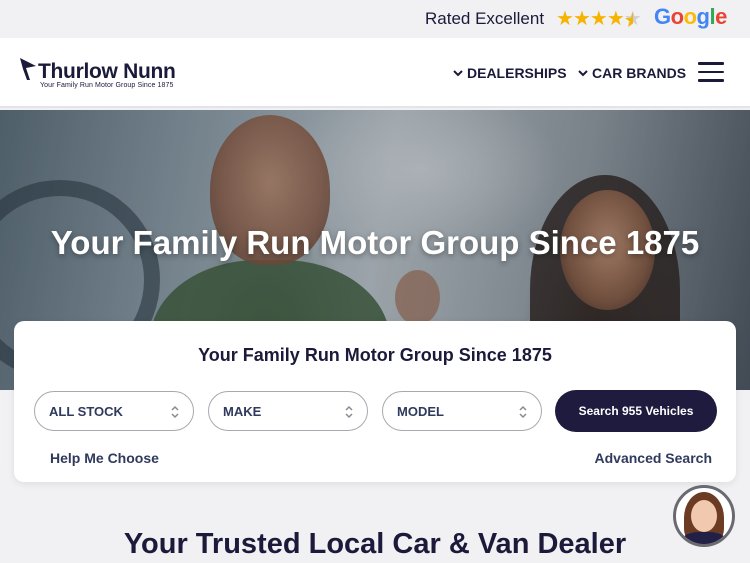 This screenshot has width=750, height=563. I want to click on stock-select: ALL STOCK, so click(114, 411).